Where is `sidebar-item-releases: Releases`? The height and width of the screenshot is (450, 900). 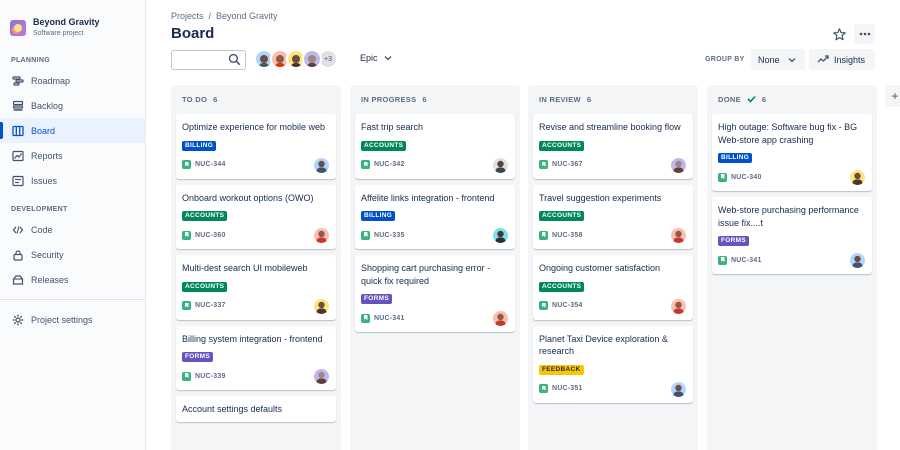 sidebar-item-releases: Releases is located at coordinates (72, 279).